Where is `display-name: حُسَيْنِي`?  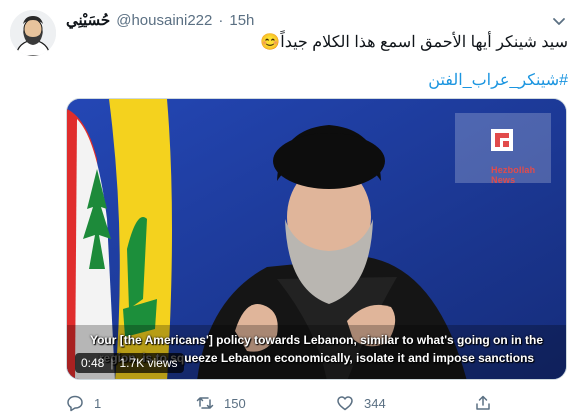
display-name: حُسَيْنِي is located at coordinates (88, 20).